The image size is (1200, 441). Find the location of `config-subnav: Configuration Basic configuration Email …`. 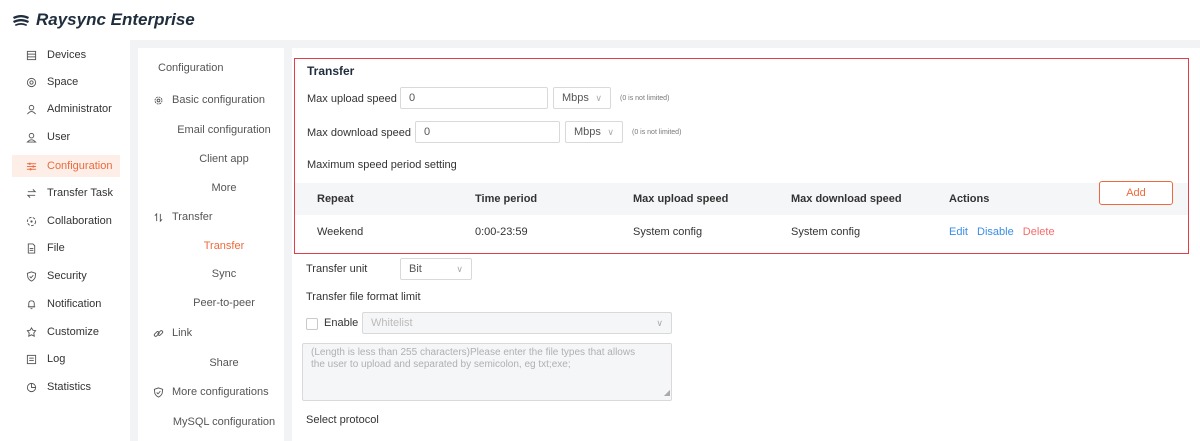

config-subnav: Configuration Basic configuration Email … is located at coordinates (211, 244).